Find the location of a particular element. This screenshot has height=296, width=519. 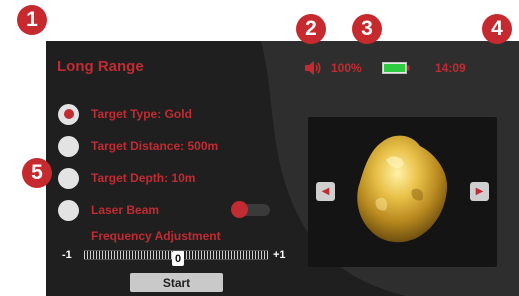

callout-badge-3: 3 is located at coordinates (367, 29).